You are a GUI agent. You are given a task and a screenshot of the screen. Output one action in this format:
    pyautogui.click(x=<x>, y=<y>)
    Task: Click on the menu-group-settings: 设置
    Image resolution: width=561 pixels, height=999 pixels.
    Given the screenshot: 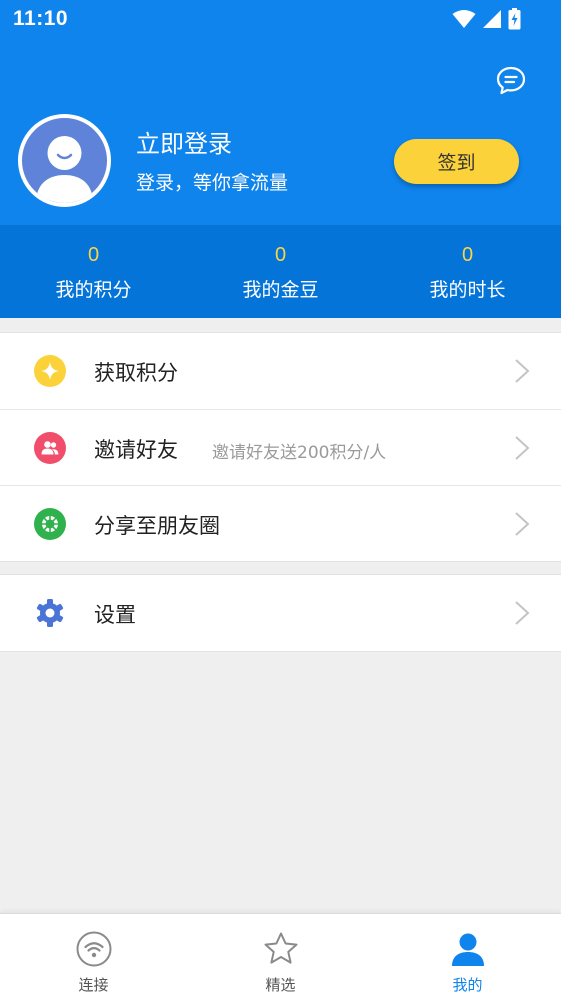 What is the action you would take?
    pyautogui.click(x=280, y=613)
    